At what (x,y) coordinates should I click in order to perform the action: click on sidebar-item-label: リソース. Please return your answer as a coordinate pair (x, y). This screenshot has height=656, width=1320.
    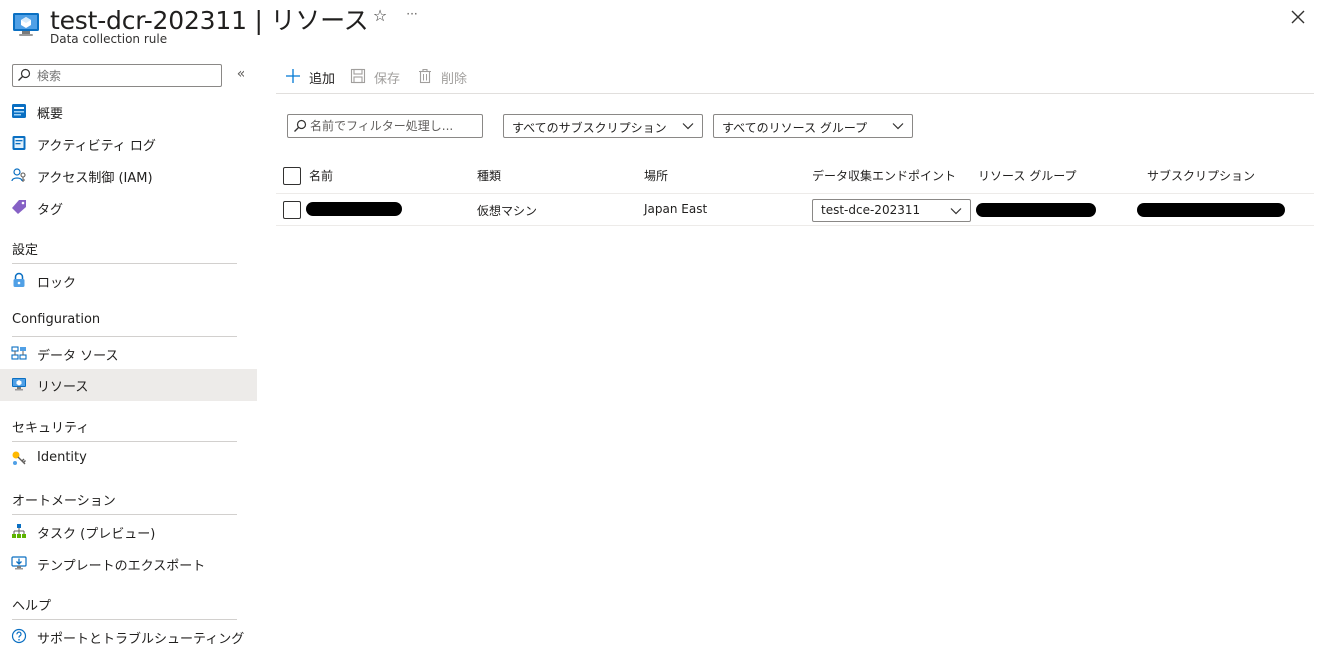
    Looking at the image, I should click on (63, 387).